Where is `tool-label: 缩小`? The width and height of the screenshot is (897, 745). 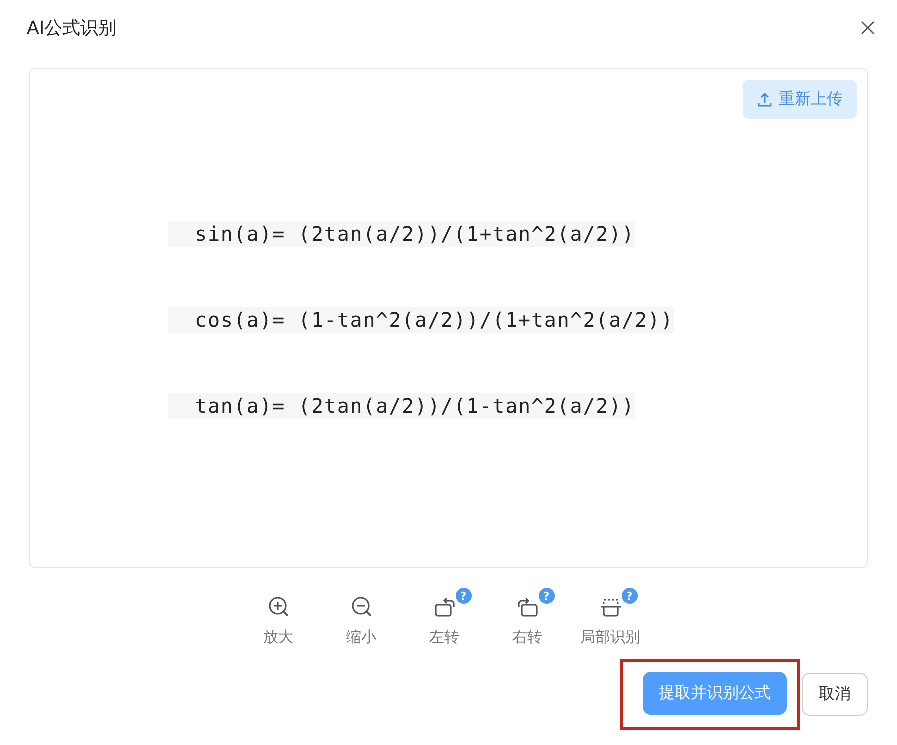 tool-label: 缩小 is located at coordinates (361, 637).